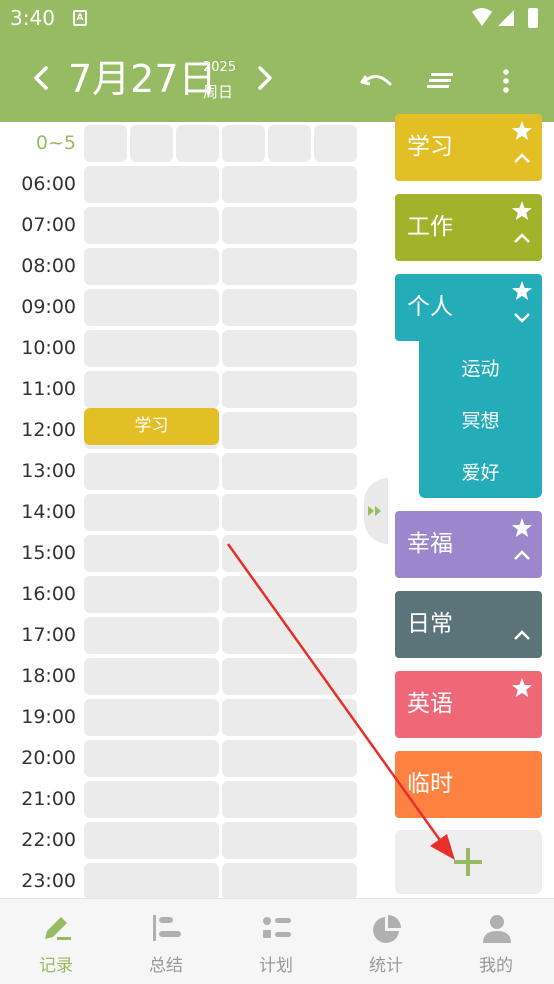 The width and height of the screenshot is (554, 984). What do you see at coordinates (167, 928) in the screenshot?
I see `summary-list-icon` at bounding box center [167, 928].